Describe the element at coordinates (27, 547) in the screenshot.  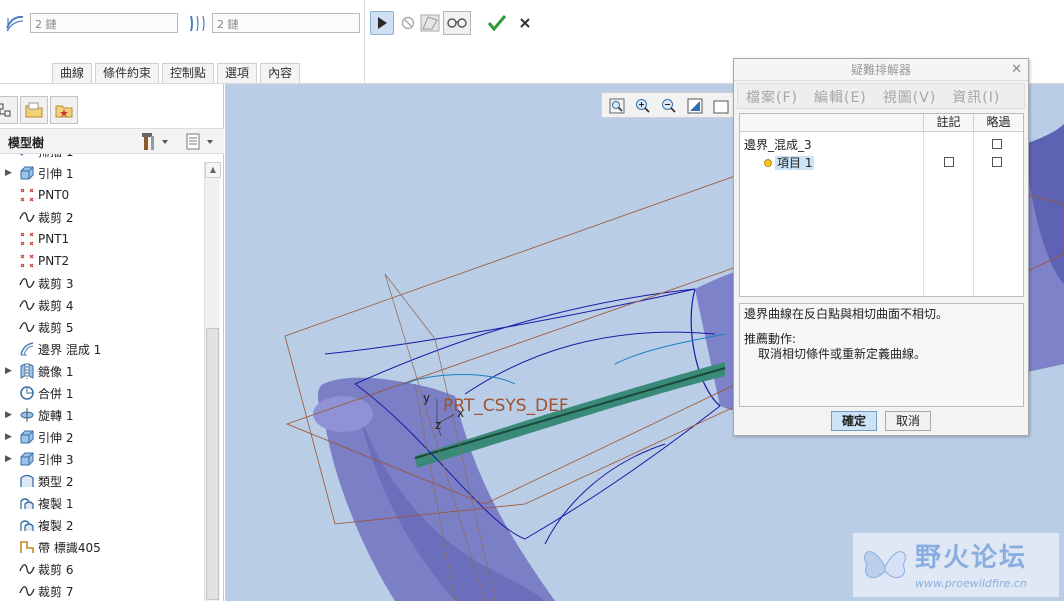
I see `ribbon-icon` at that location.